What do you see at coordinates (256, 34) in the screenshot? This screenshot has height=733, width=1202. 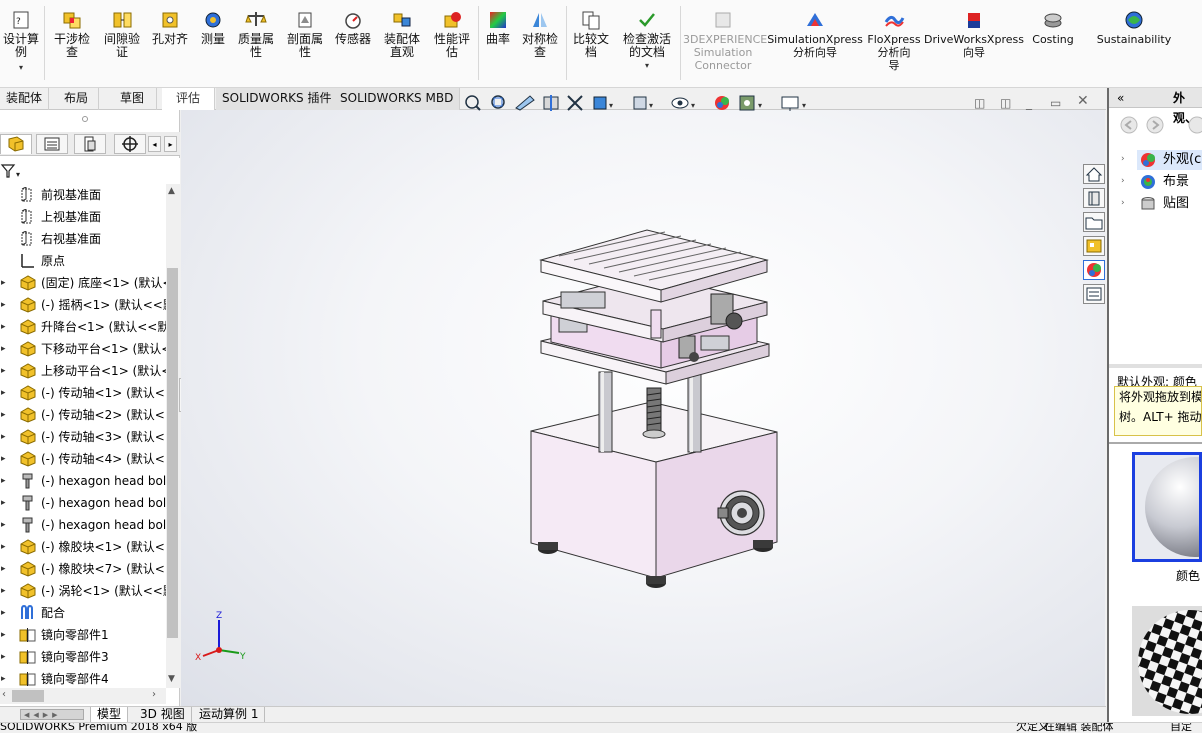 I see `mass-properties-button: 质量属 性` at bounding box center [256, 34].